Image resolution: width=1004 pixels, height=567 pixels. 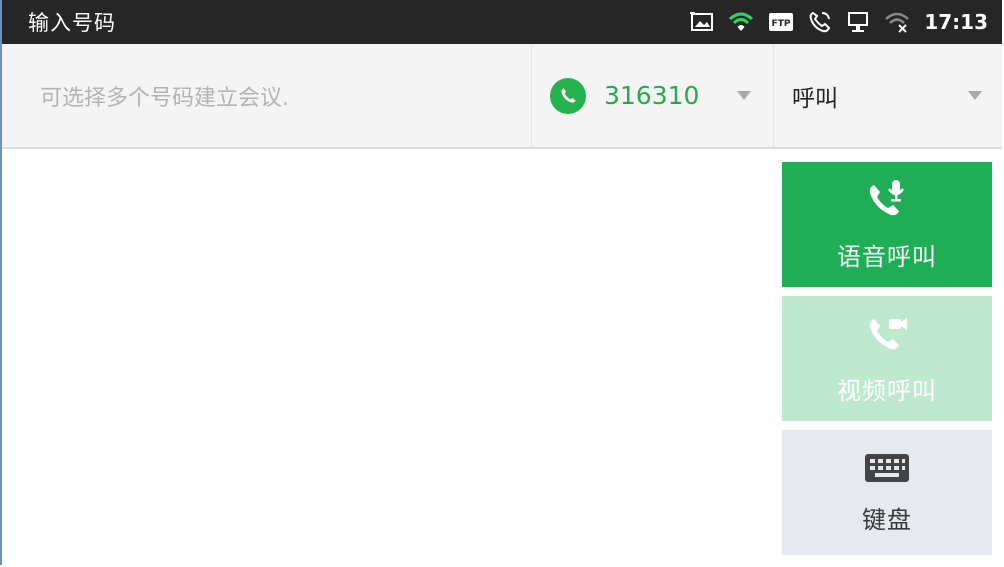 I want to click on clock: 17:13, so click(x=956, y=22).